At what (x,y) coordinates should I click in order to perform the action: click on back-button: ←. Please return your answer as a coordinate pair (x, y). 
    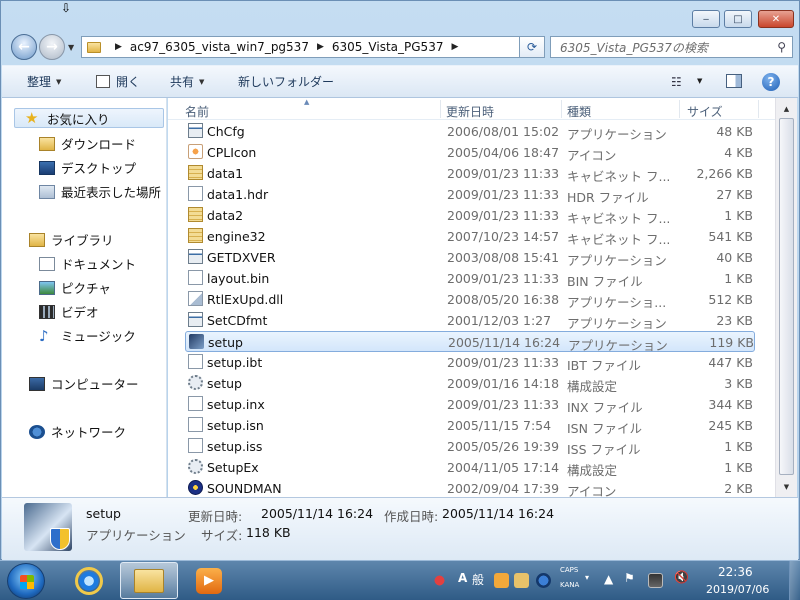
    Looking at the image, I should click on (24, 47).